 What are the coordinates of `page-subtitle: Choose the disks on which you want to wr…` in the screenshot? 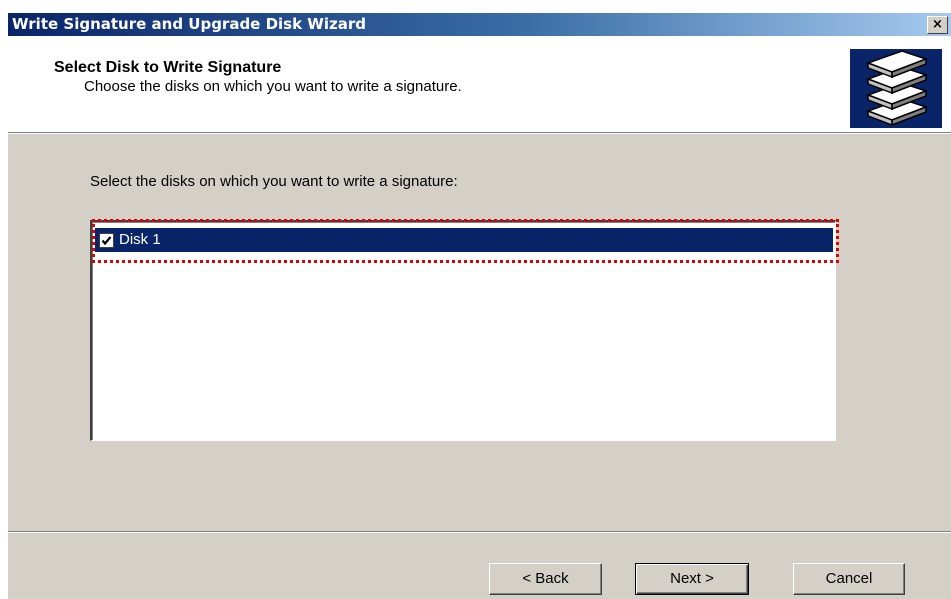 It's located at (273, 86).